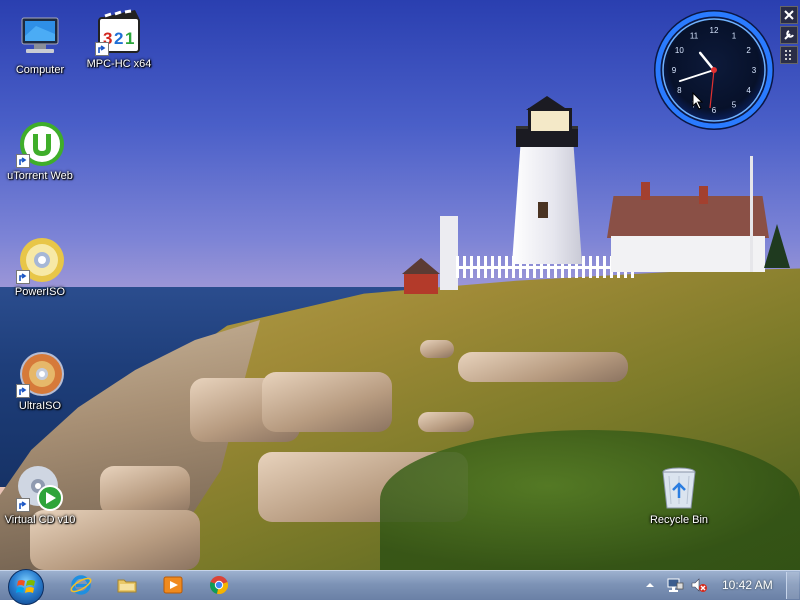 Image resolution: width=800 pixels, height=609 pixels. Describe the element at coordinates (40, 488) in the screenshot. I see `virtual-cd-icon` at that location.